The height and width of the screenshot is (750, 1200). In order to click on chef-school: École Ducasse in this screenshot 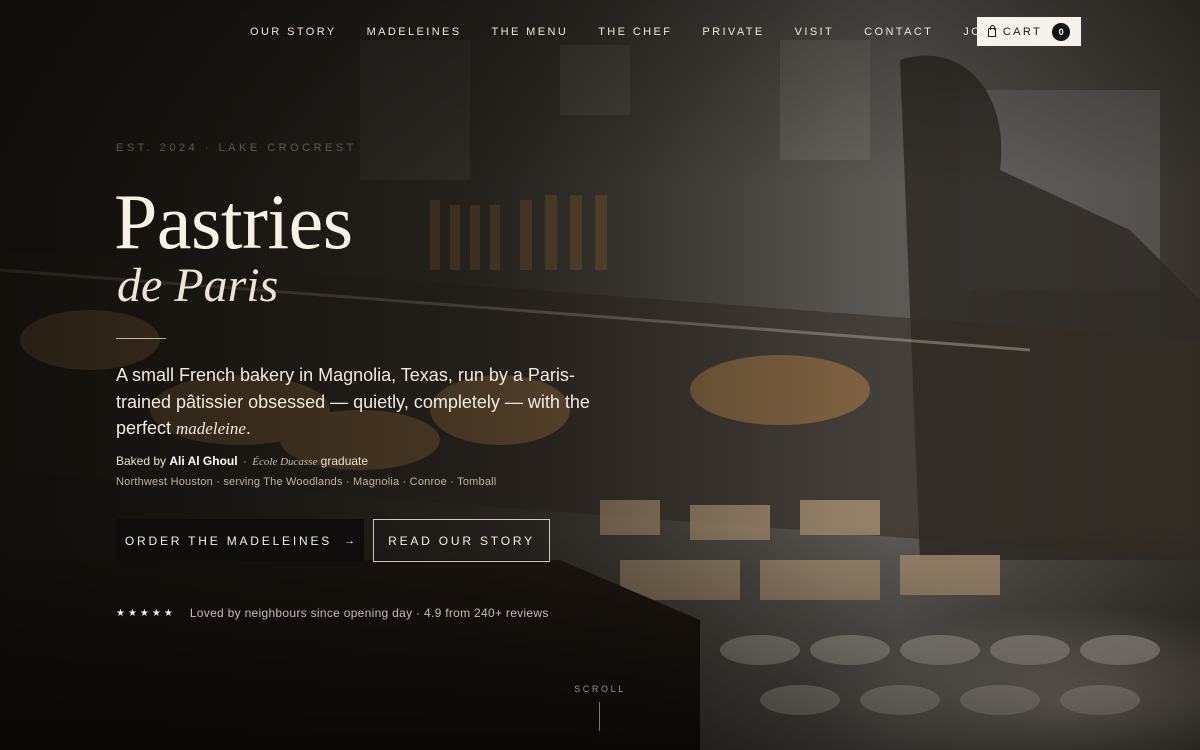, I will do `click(285, 462)`.